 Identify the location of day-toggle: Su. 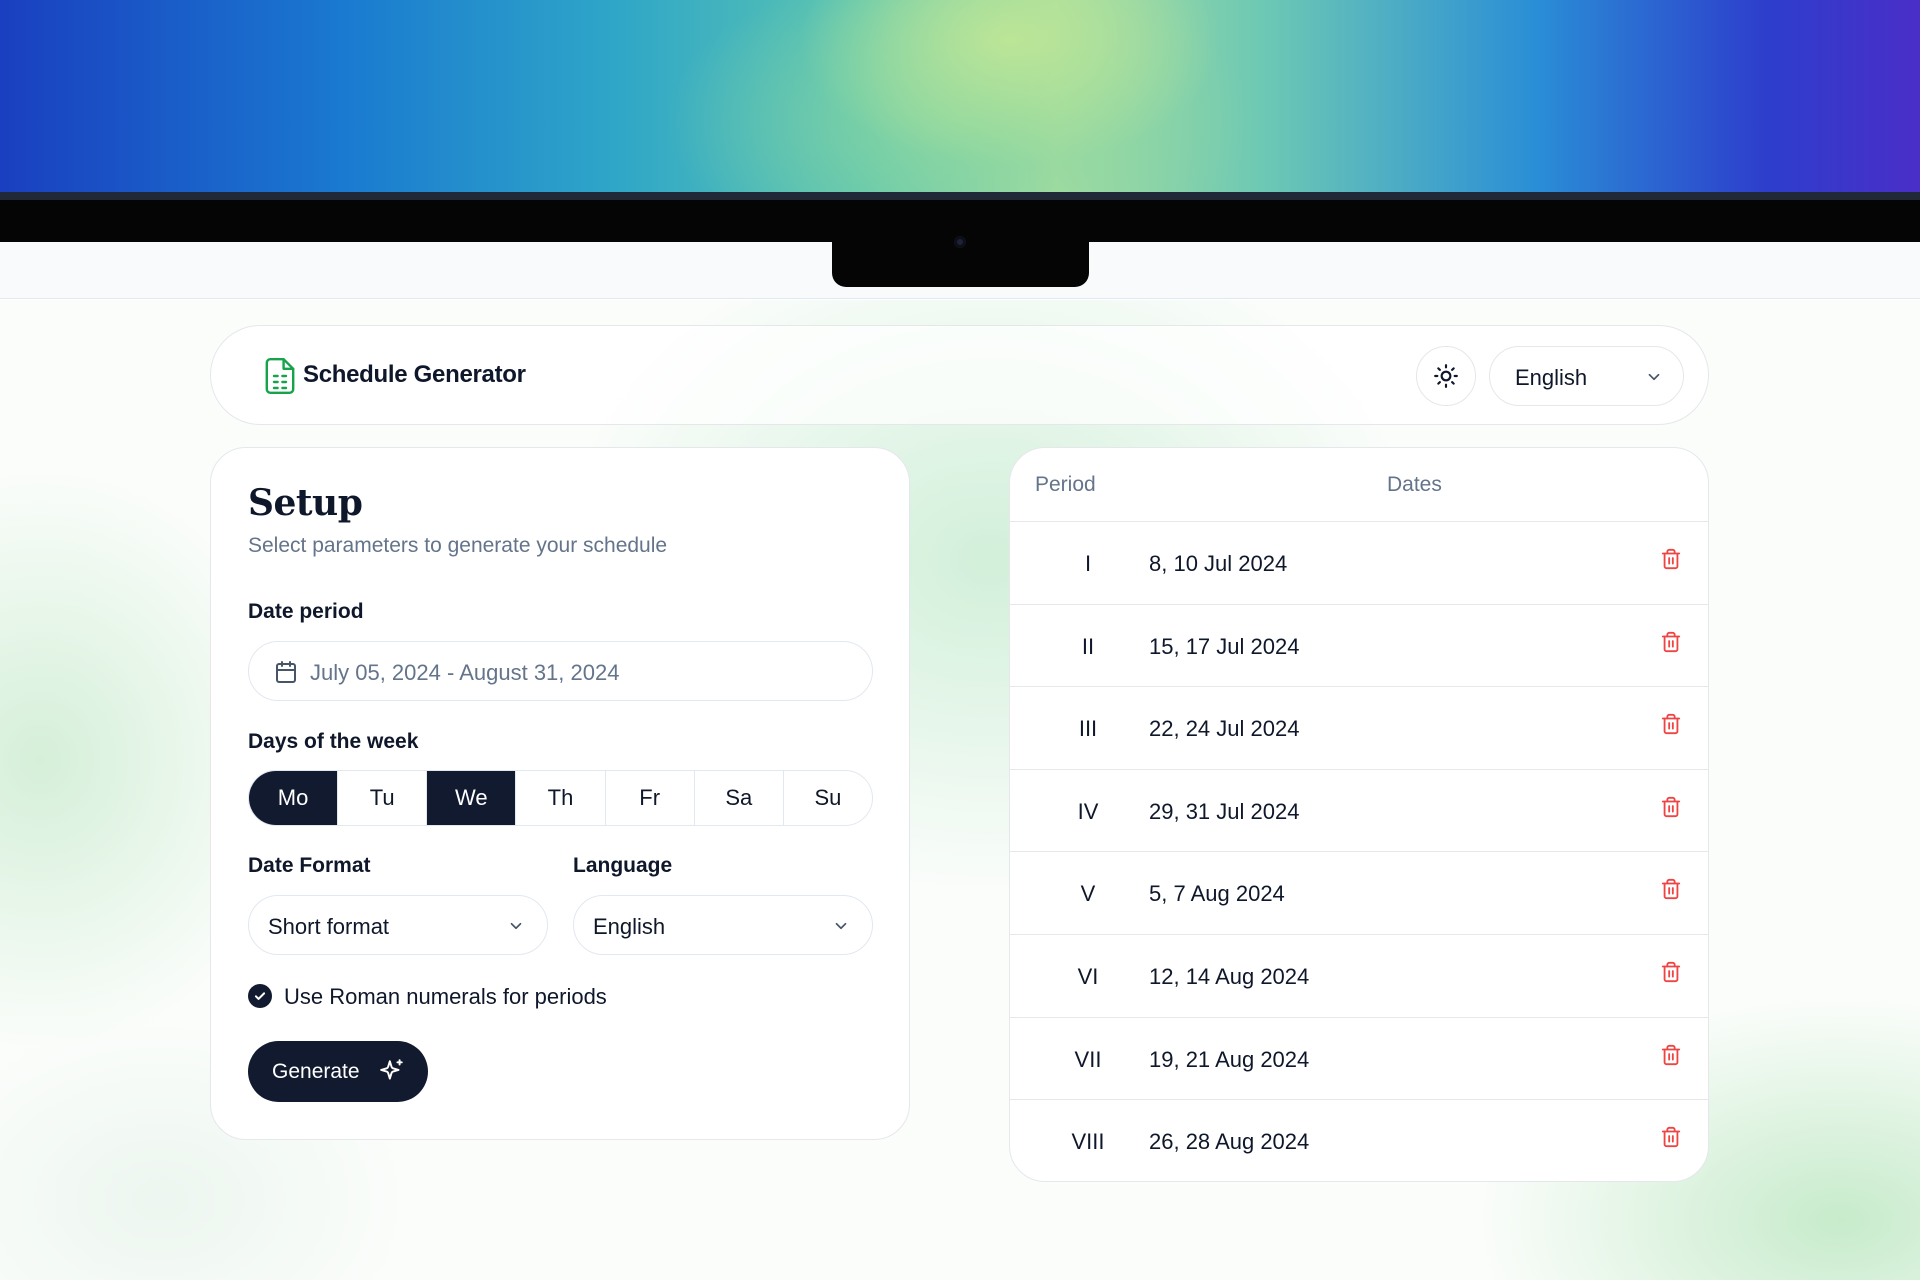
(827, 798).